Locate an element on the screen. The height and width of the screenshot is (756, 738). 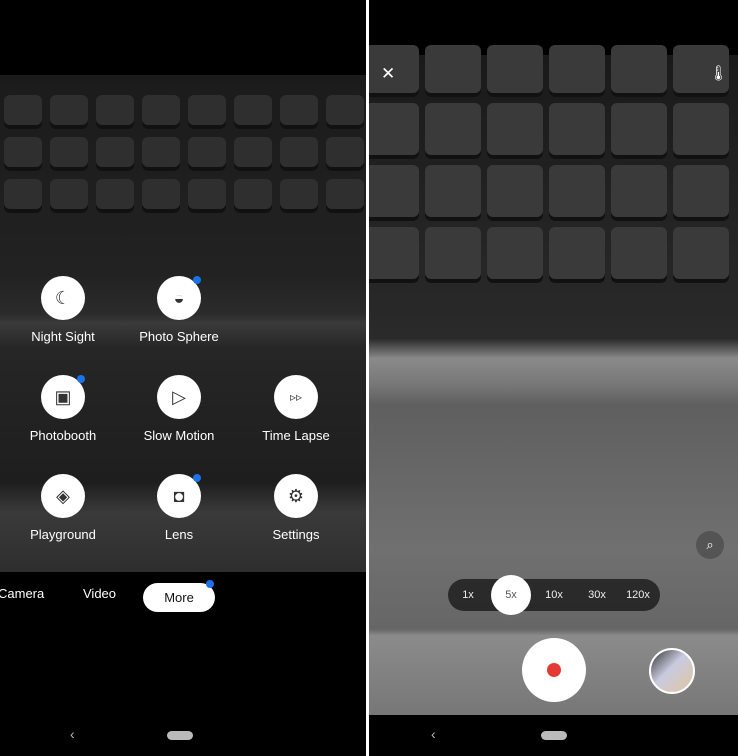
mode-playground: ◈ Playground is located at coordinates (63, 508).